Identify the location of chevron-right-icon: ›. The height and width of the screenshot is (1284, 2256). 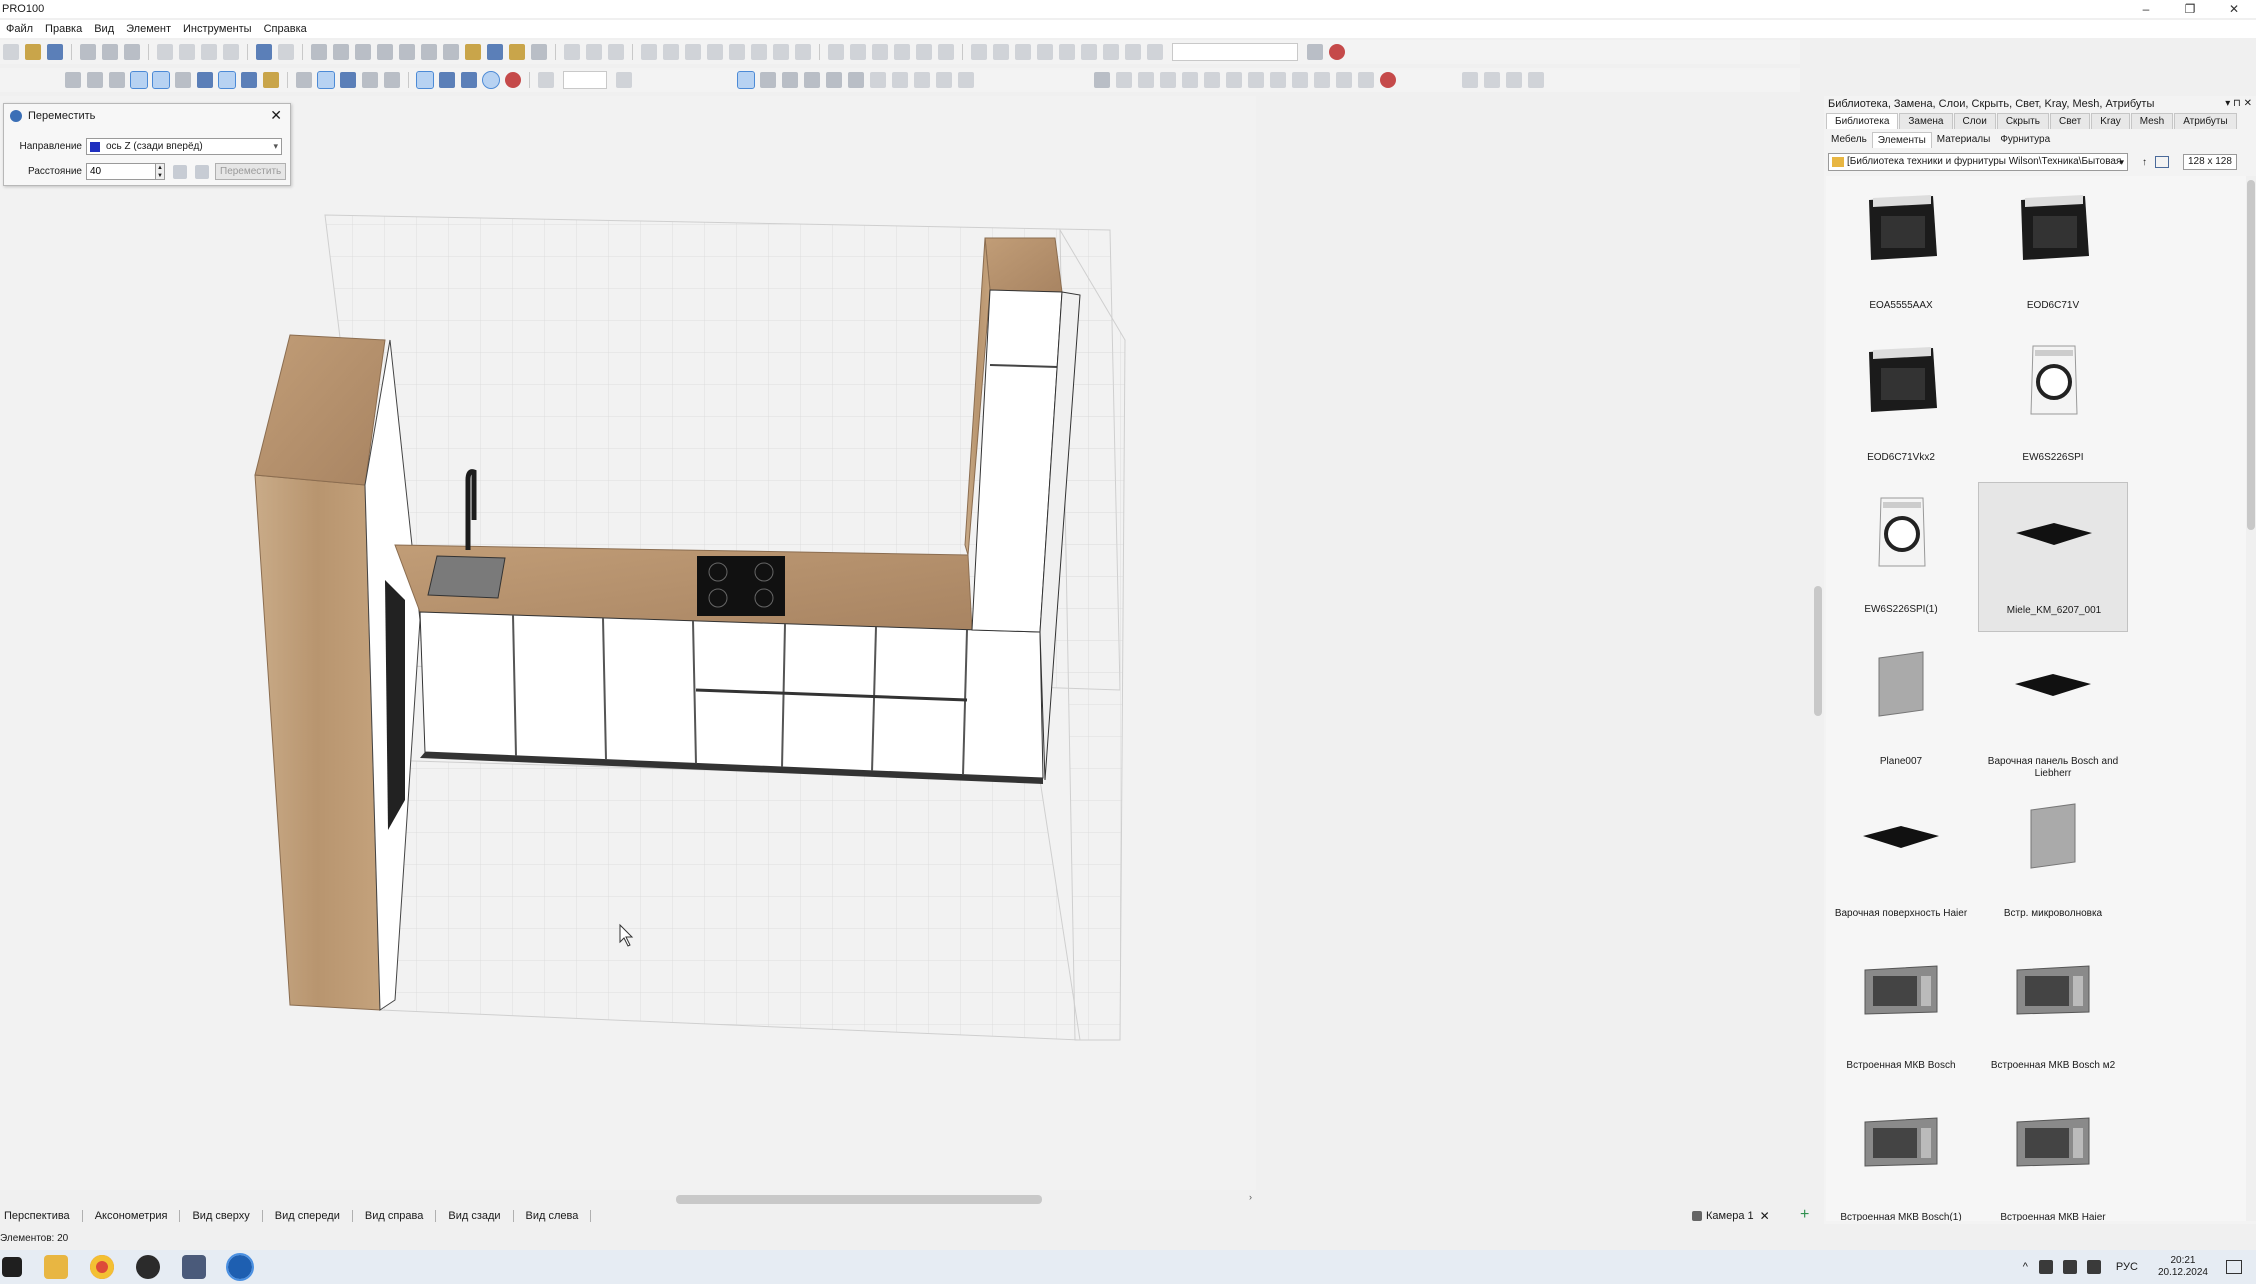
(1250, 1197).